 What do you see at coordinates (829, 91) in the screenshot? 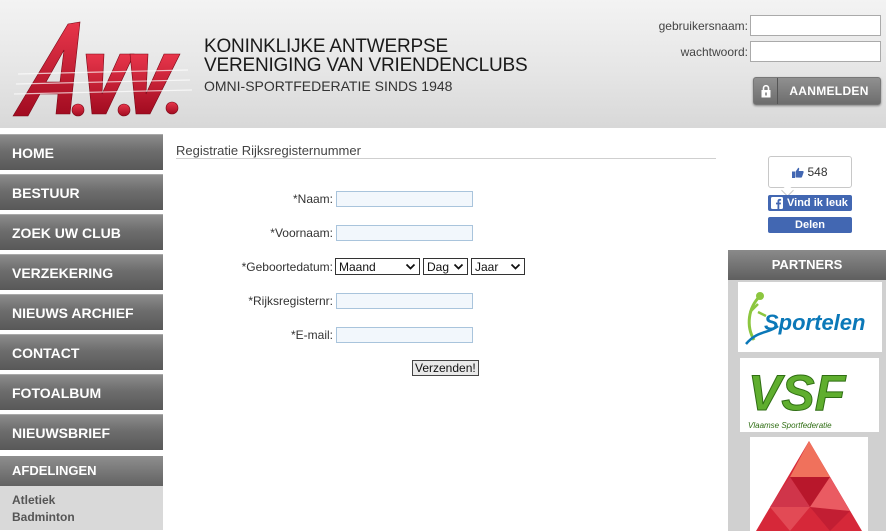
I see `login-button-label: AANMELDEN` at bounding box center [829, 91].